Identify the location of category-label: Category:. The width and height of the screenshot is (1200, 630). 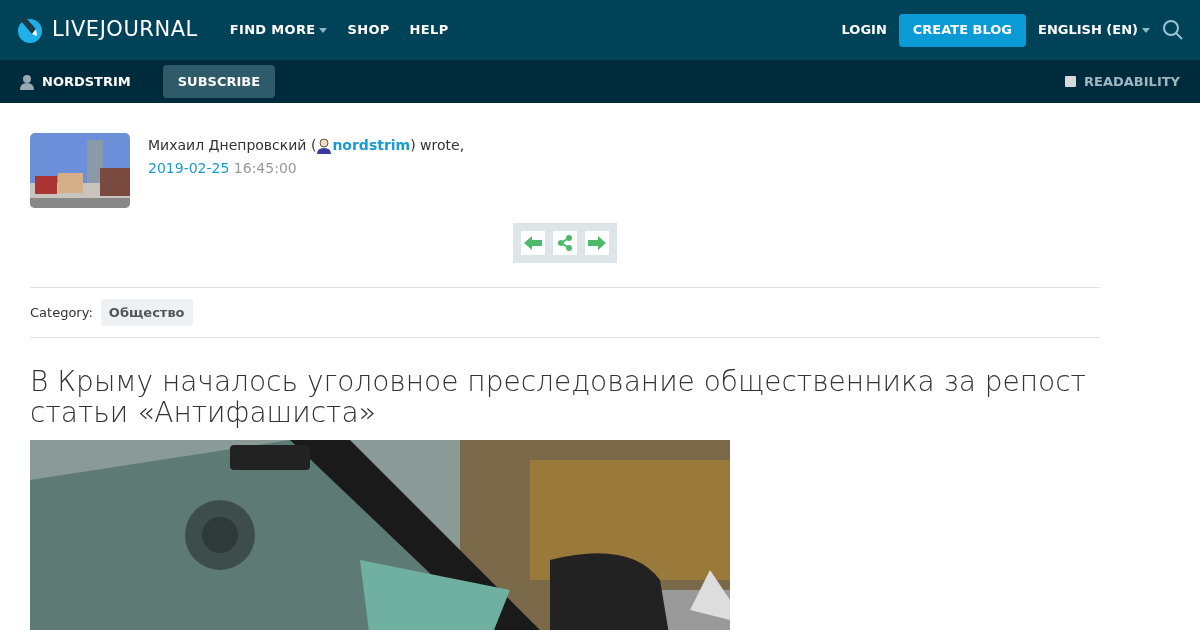
(61, 312).